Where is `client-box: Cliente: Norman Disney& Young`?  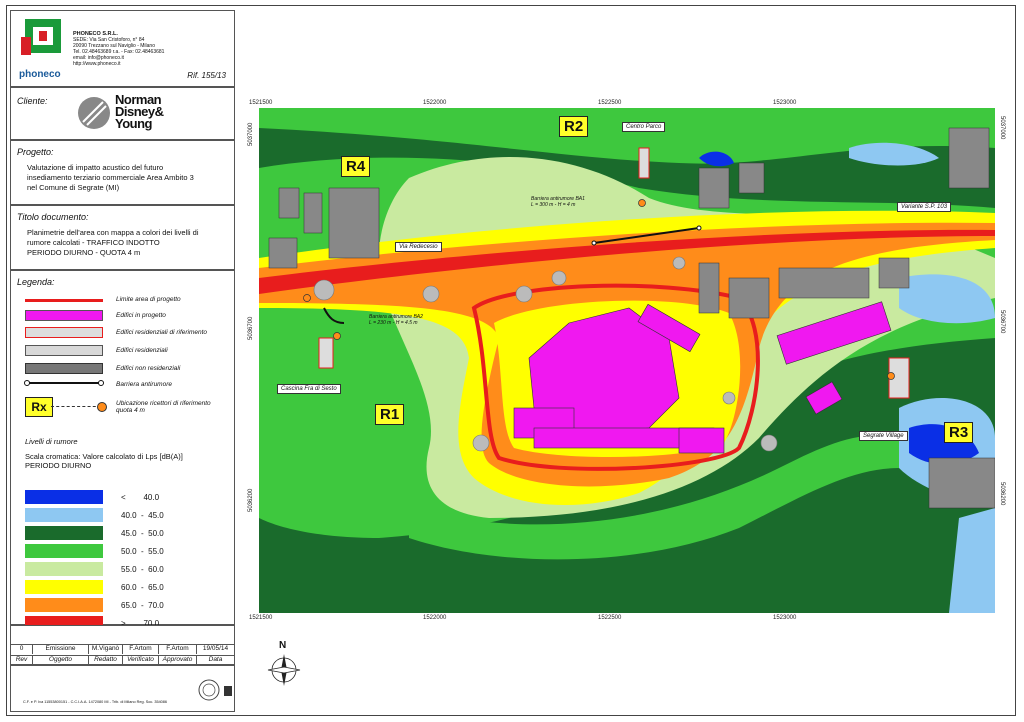 client-box: Cliente: Norman Disney& Young is located at coordinates (122, 113).